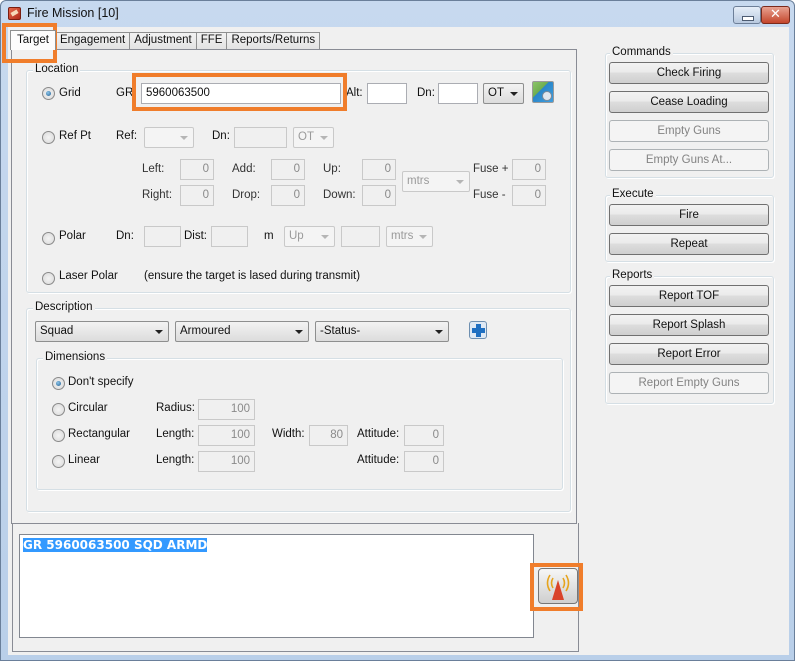 The width and height of the screenshot is (795, 661). Describe the element at coordinates (633, 194) in the screenshot. I see `execute-group-label: Execute` at that location.